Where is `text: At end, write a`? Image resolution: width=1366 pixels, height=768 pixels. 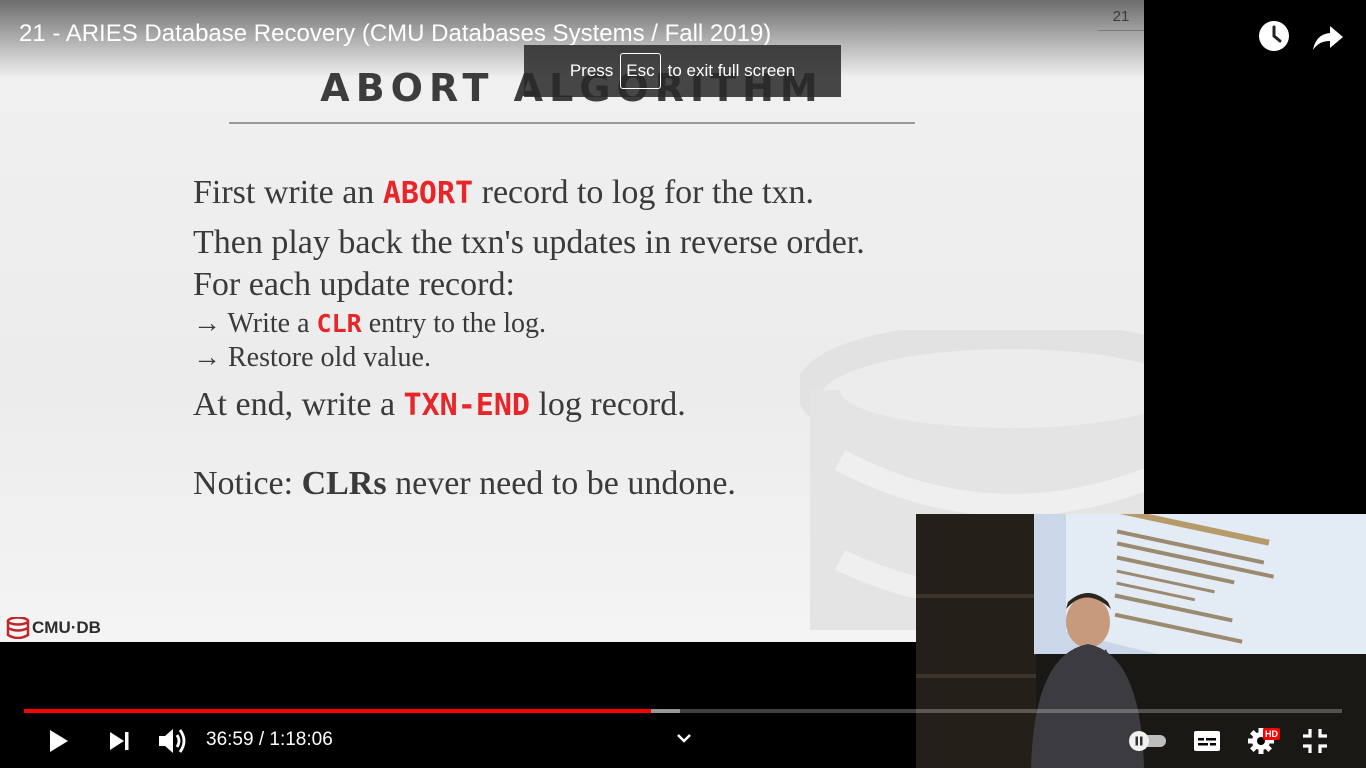 text: At end, write a is located at coordinates (298, 404).